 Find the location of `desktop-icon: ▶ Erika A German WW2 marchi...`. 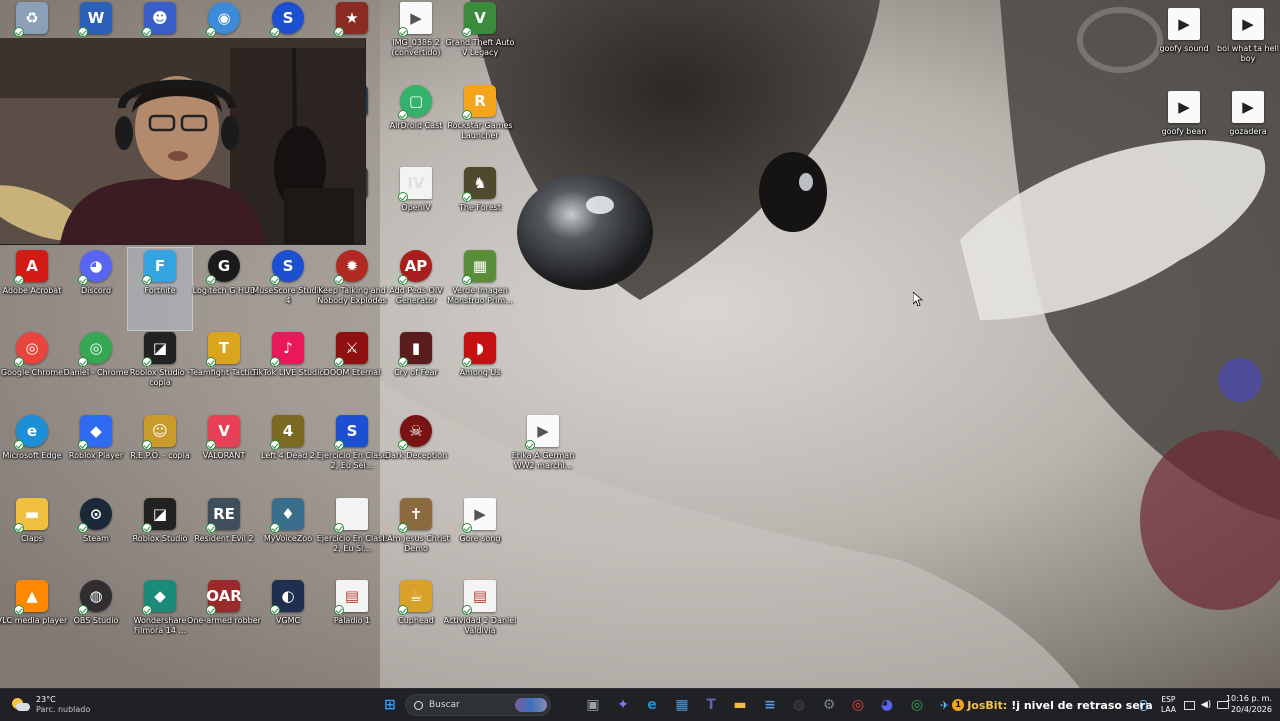

desktop-icon: ▶ Erika A German WW2 marchi... is located at coordinates (543, 454).